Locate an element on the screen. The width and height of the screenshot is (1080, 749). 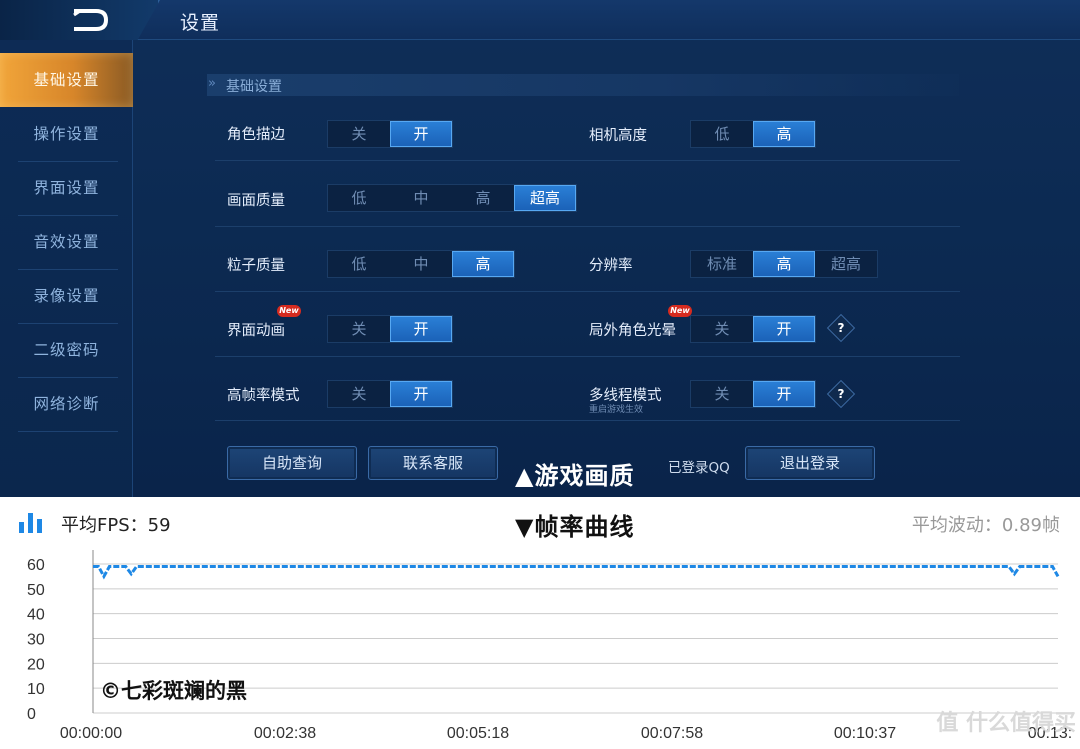
picture-quality-option-4: 超高 is located at coordinates (545, 198).